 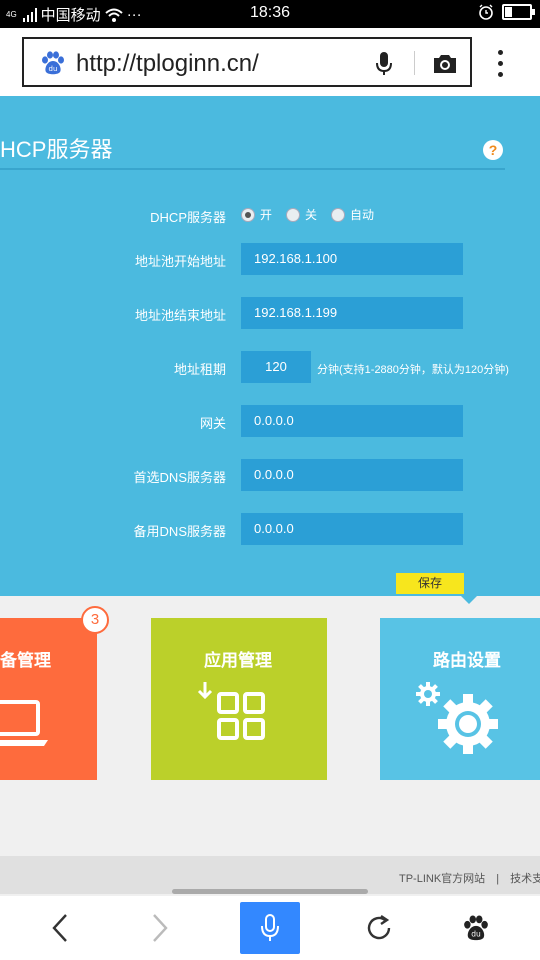 I want to click on tile-apps-title: 应用管理, so click(x=238, y=660).